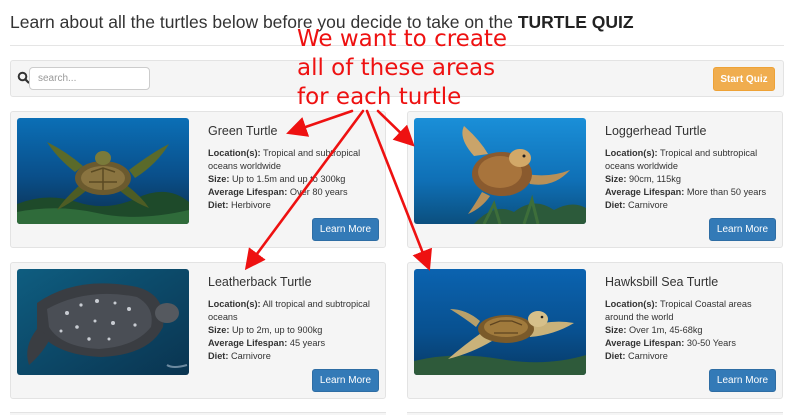  Describe the element at coordinates (575, 22) in the screenshot. I see `page-title-emphasis: TURTLE QUIZ` at that location.